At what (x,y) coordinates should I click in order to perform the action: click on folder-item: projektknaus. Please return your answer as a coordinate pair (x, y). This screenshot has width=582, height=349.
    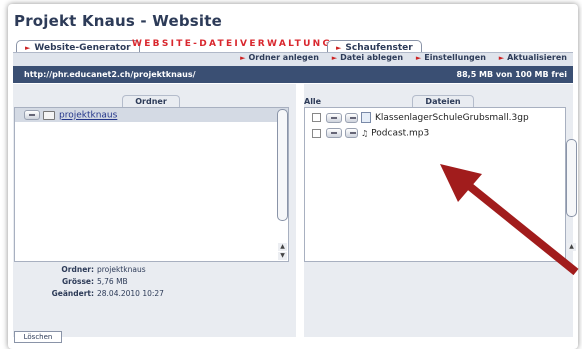
    Looking at the image, I should click on (70, 115).